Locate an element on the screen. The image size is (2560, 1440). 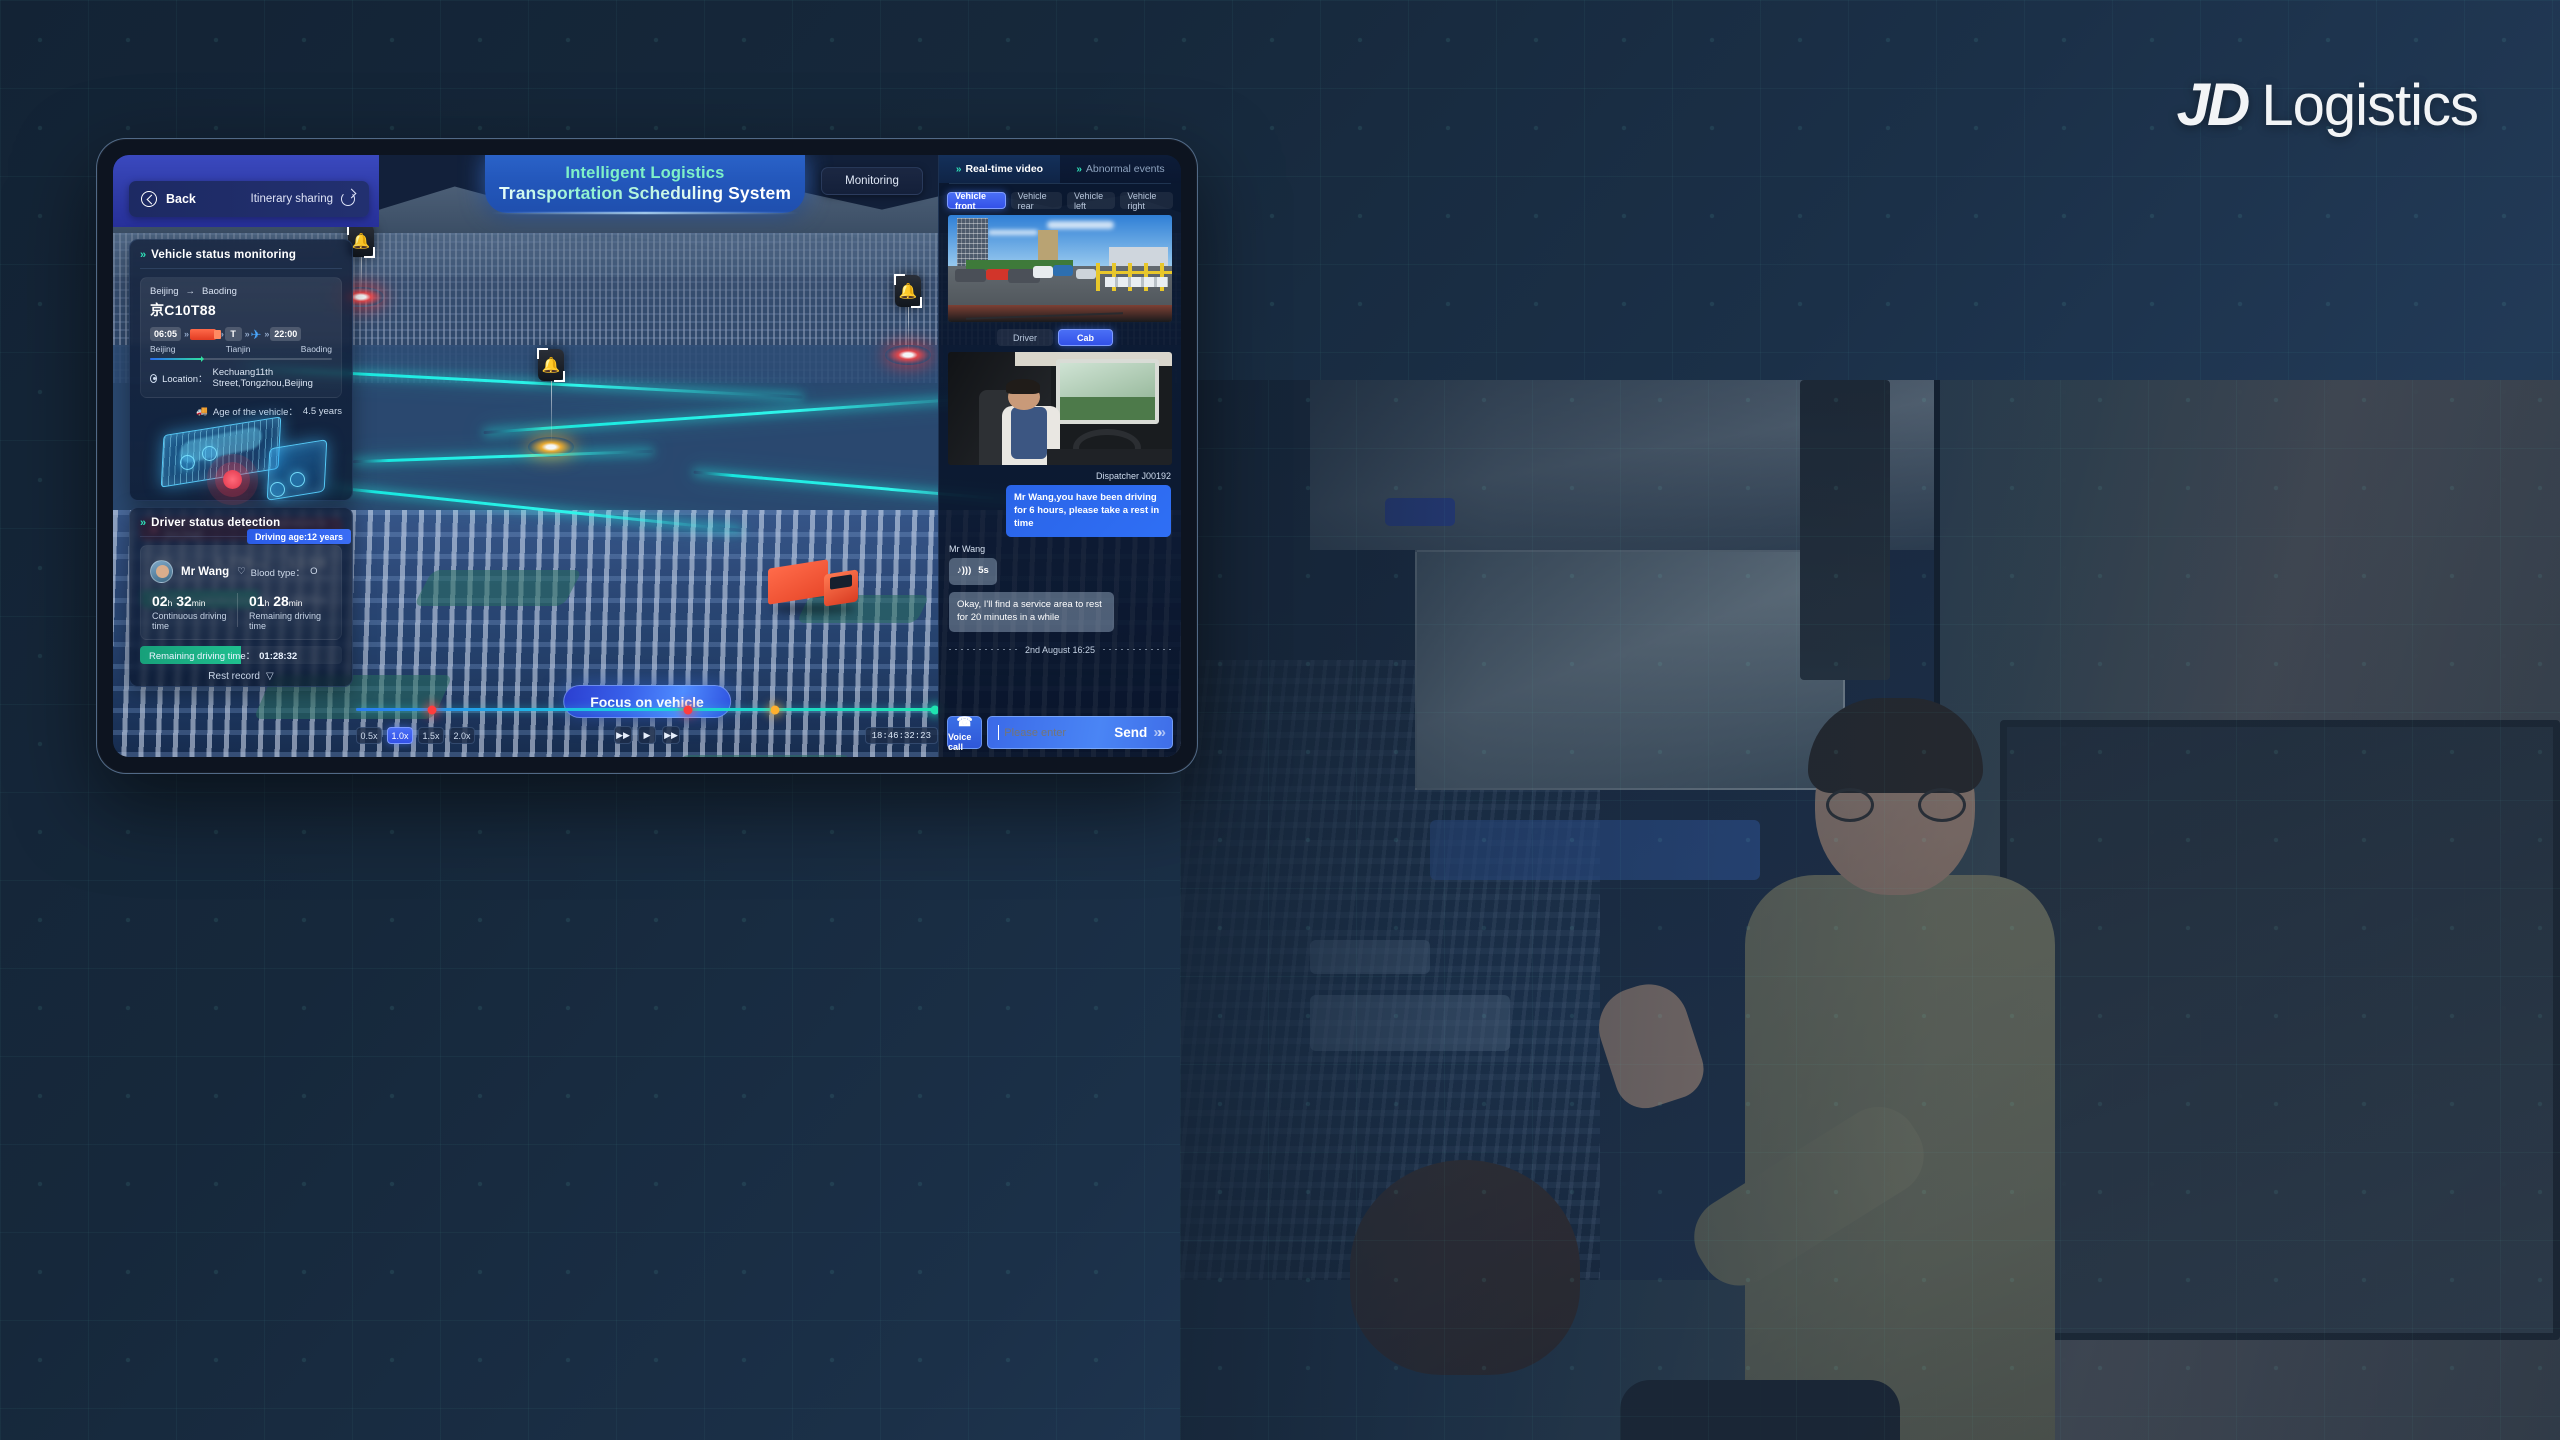
timeline-progress is located at coordinates (647, 709).